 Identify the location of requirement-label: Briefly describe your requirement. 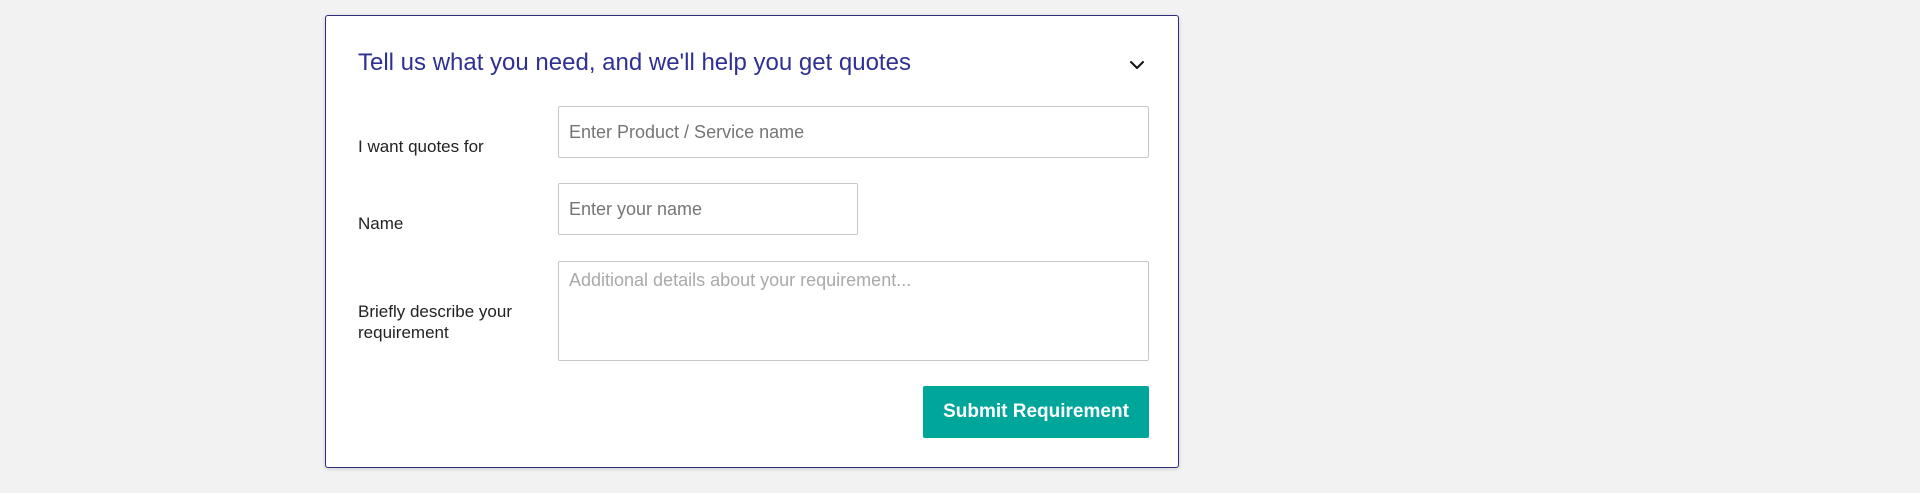
(435, 322).